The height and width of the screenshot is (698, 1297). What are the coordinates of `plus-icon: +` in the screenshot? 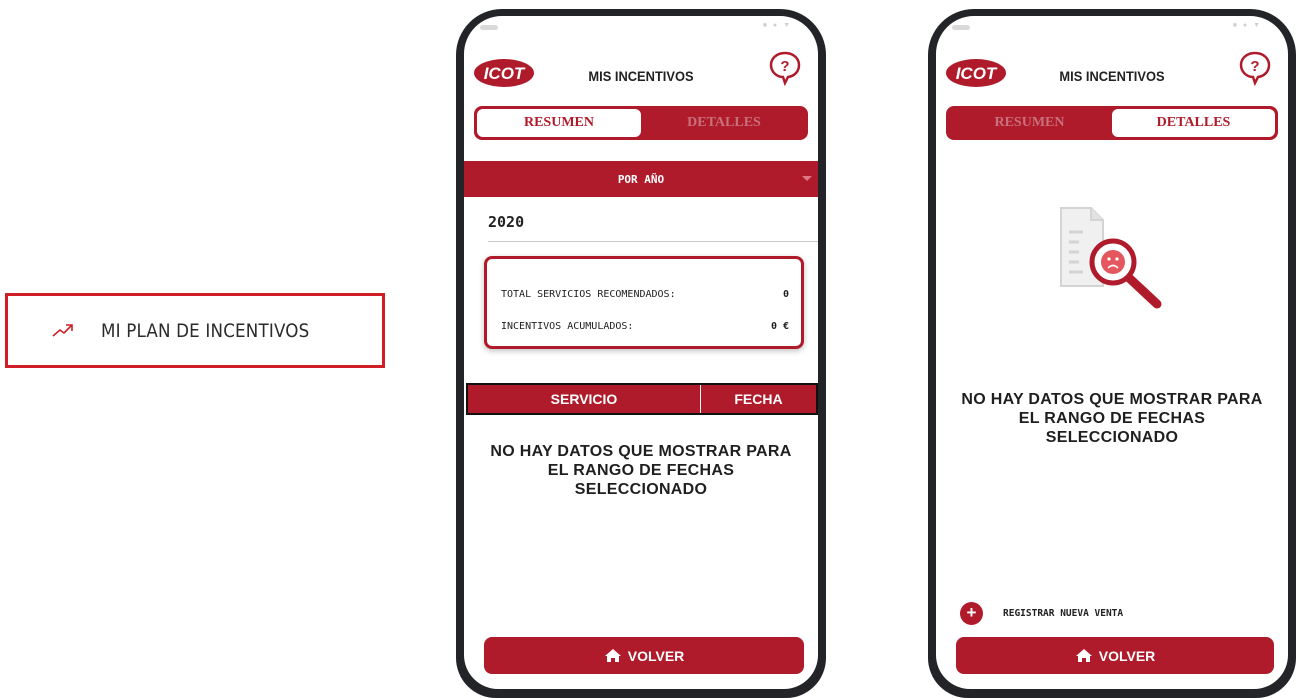 It's located at (971, 613).